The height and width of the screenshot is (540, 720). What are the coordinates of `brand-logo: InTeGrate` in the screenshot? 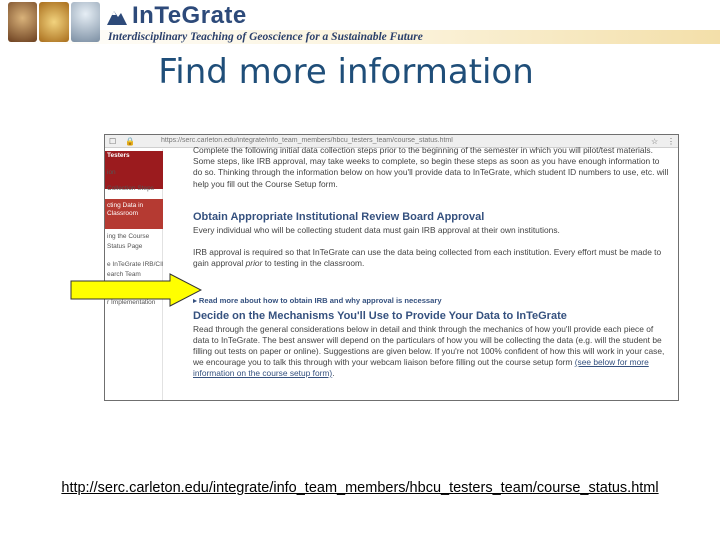 It's located at (176, 16).